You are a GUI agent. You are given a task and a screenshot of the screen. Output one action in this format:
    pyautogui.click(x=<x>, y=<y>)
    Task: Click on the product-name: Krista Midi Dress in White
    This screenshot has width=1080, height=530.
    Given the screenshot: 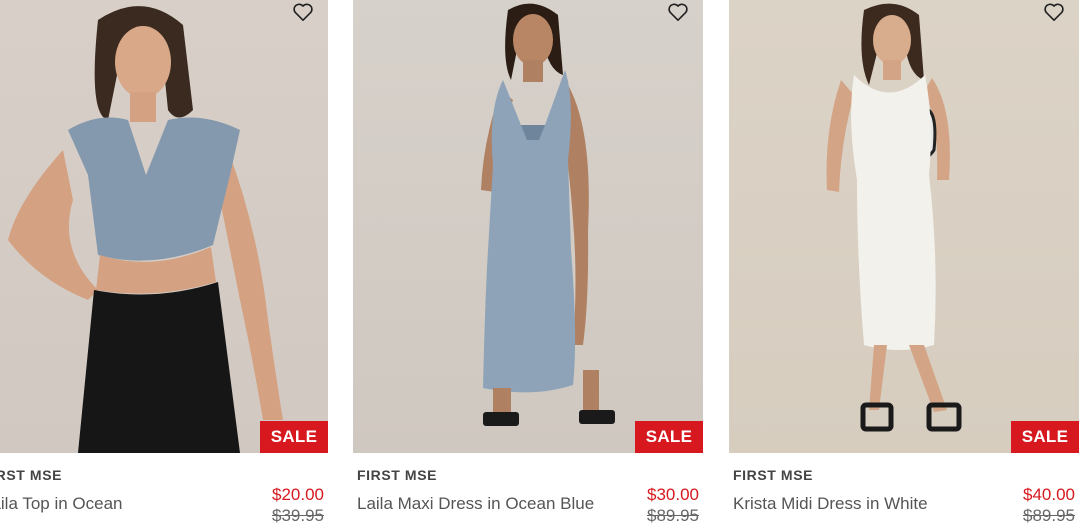 What is the action you would take?
    pyautogui.click(x=830, y=504)
    